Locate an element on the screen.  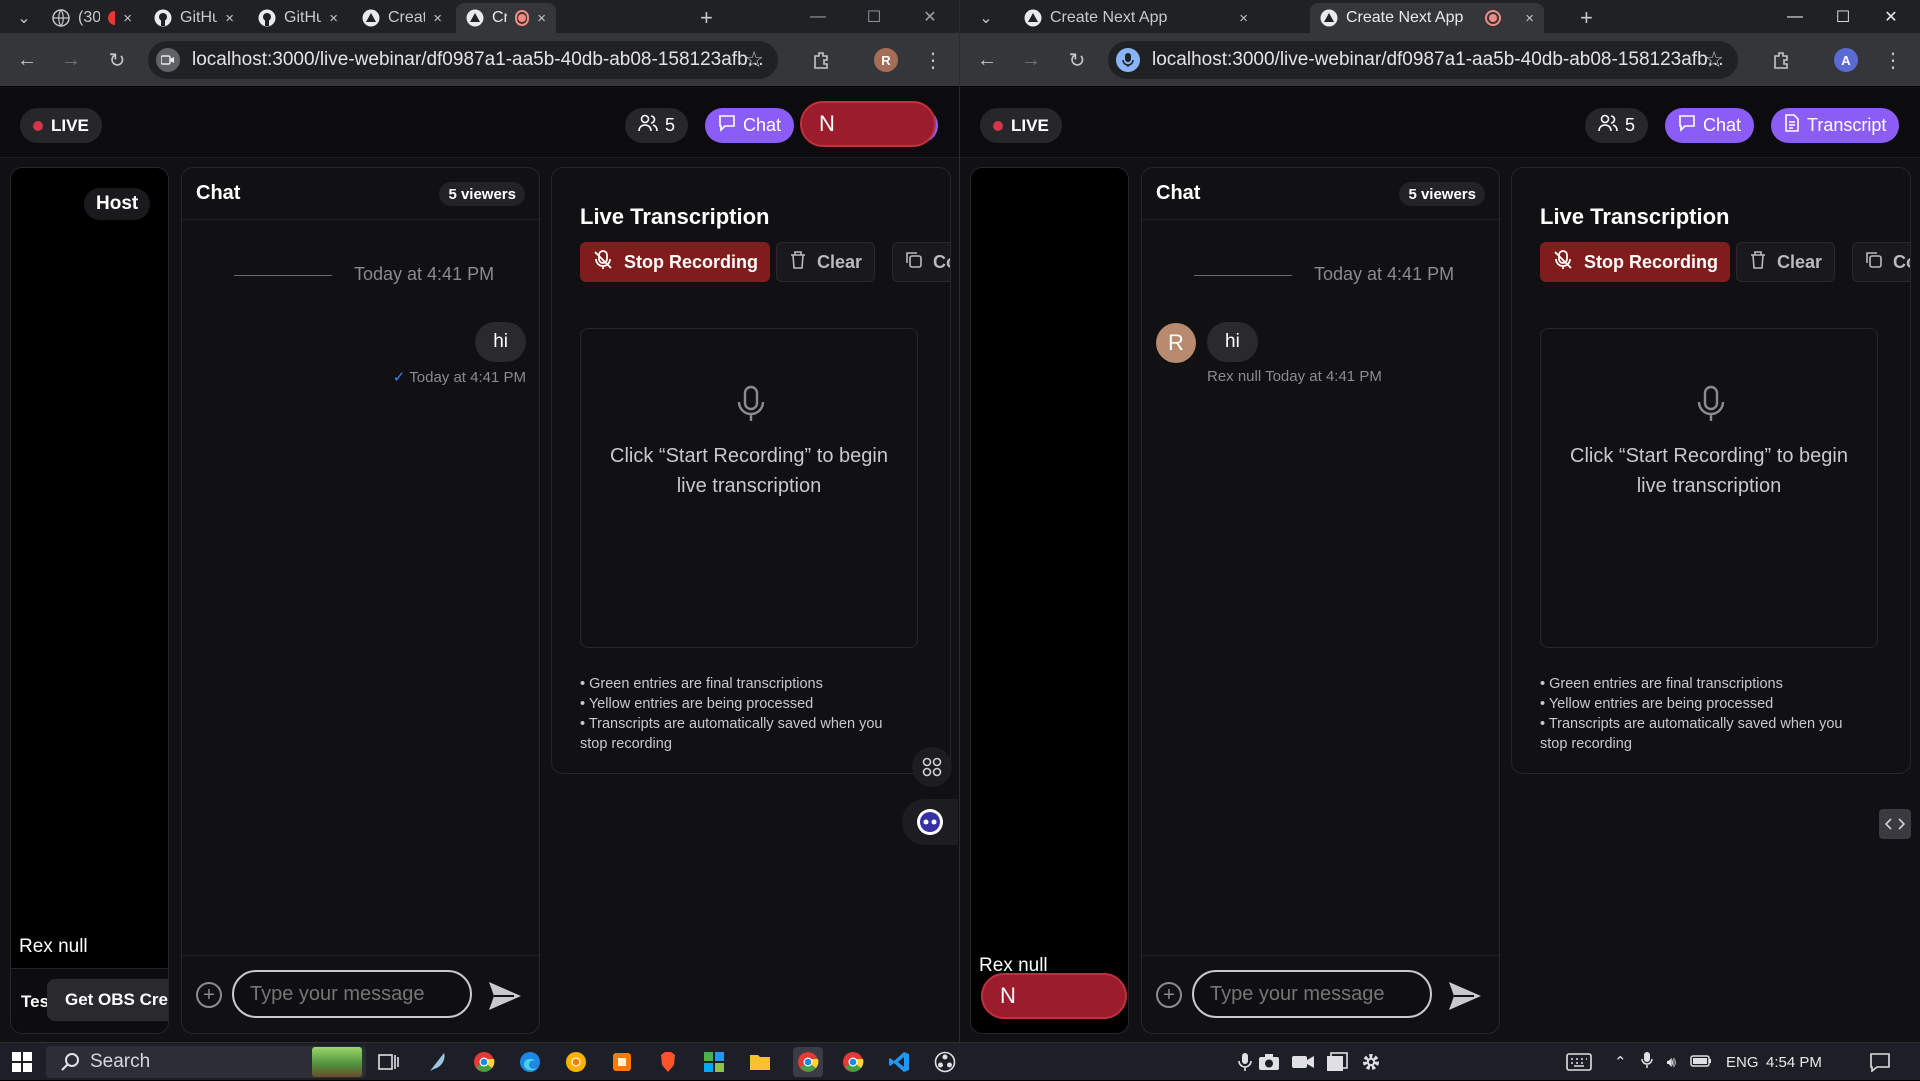
mic-in-use-icon is located at coordinates (1245, 1062).